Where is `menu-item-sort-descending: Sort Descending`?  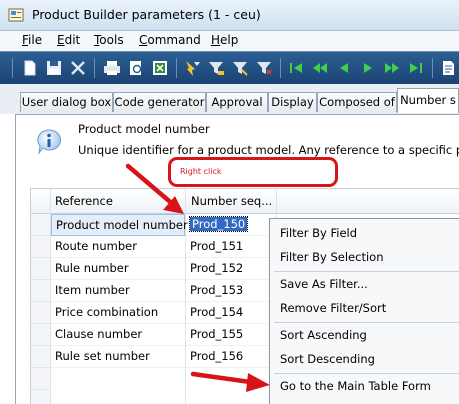
menu-item-sort-descending: Sort Descending is located at coordinates (327, 359).